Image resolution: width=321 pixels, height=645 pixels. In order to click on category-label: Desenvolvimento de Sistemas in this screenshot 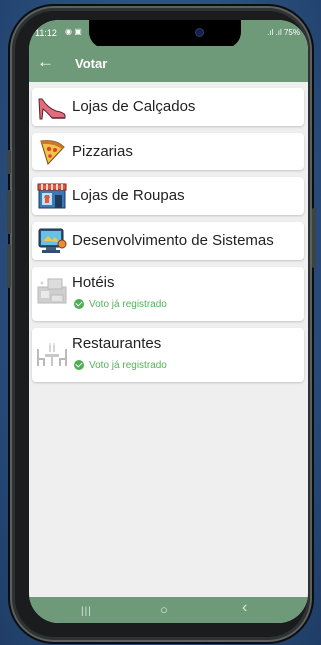, I will do `click(173, 240)`.